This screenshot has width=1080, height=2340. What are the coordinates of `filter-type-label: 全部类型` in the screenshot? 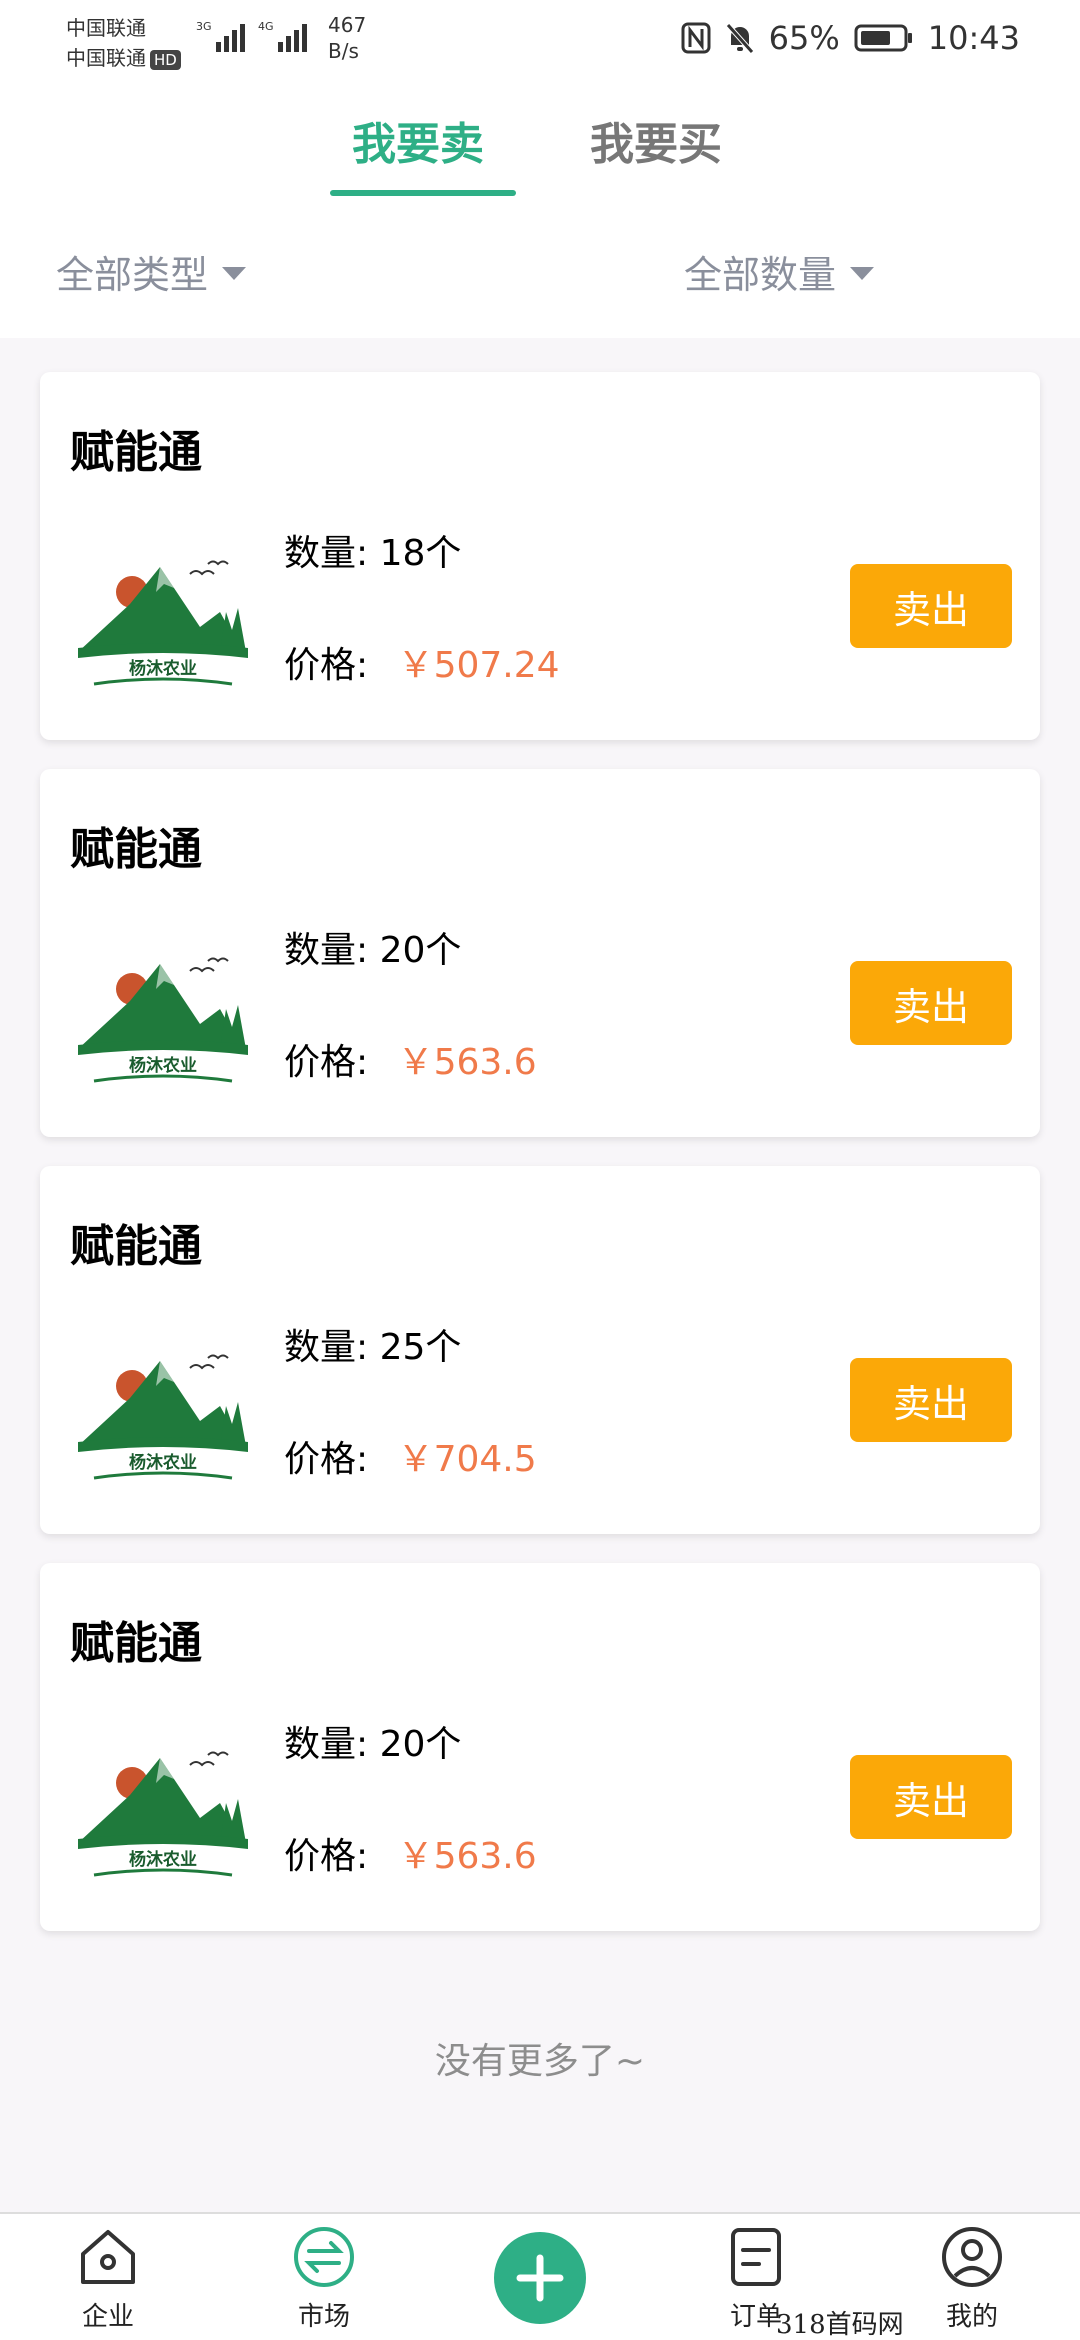 It's located at (132, 275).